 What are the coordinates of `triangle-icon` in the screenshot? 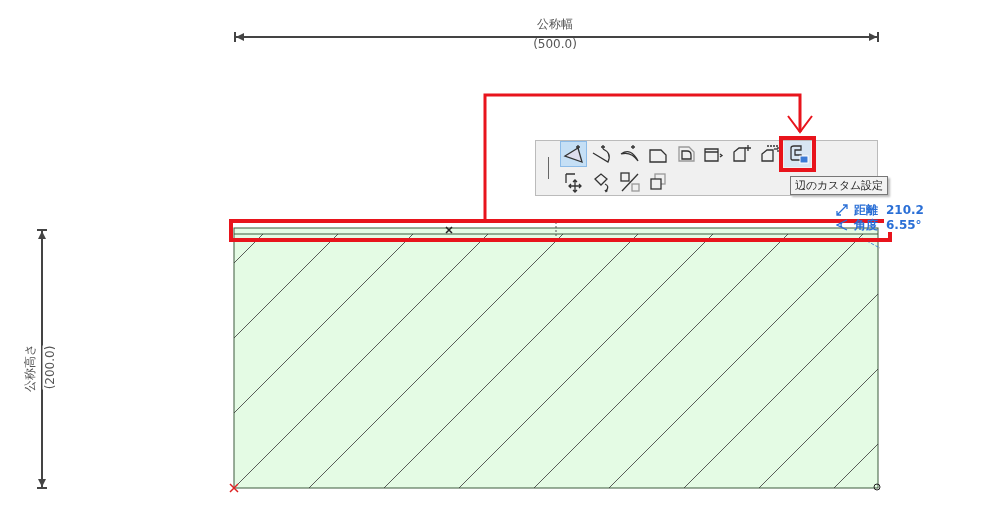 It's located at (573, 154).